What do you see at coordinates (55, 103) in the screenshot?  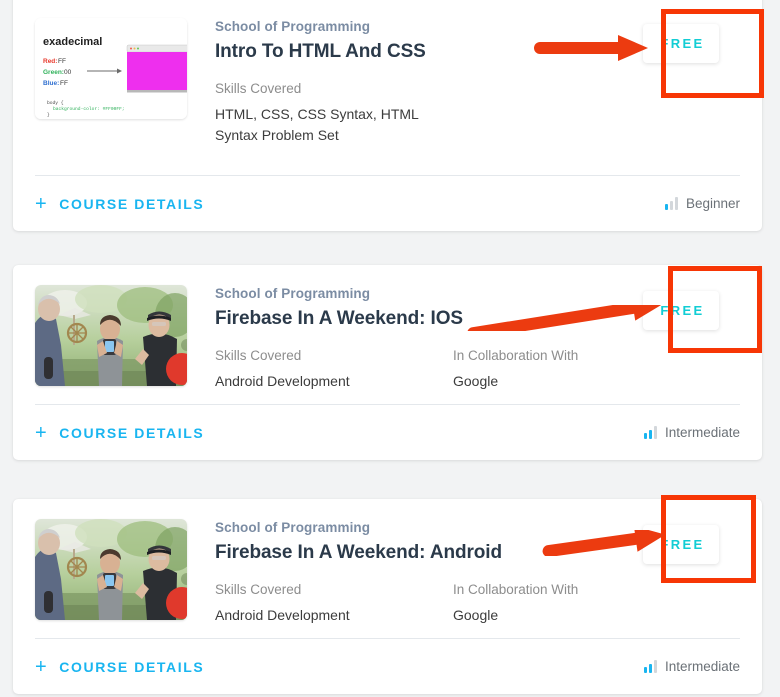 I see `svg-text: body {` at bounding box center [55, 103].